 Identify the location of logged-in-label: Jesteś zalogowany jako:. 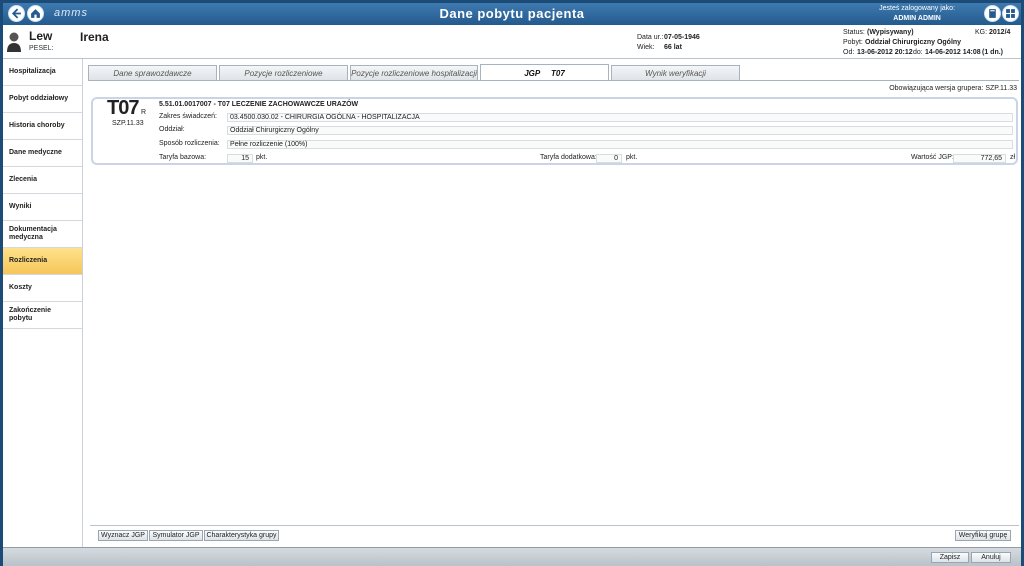
(917, 8).